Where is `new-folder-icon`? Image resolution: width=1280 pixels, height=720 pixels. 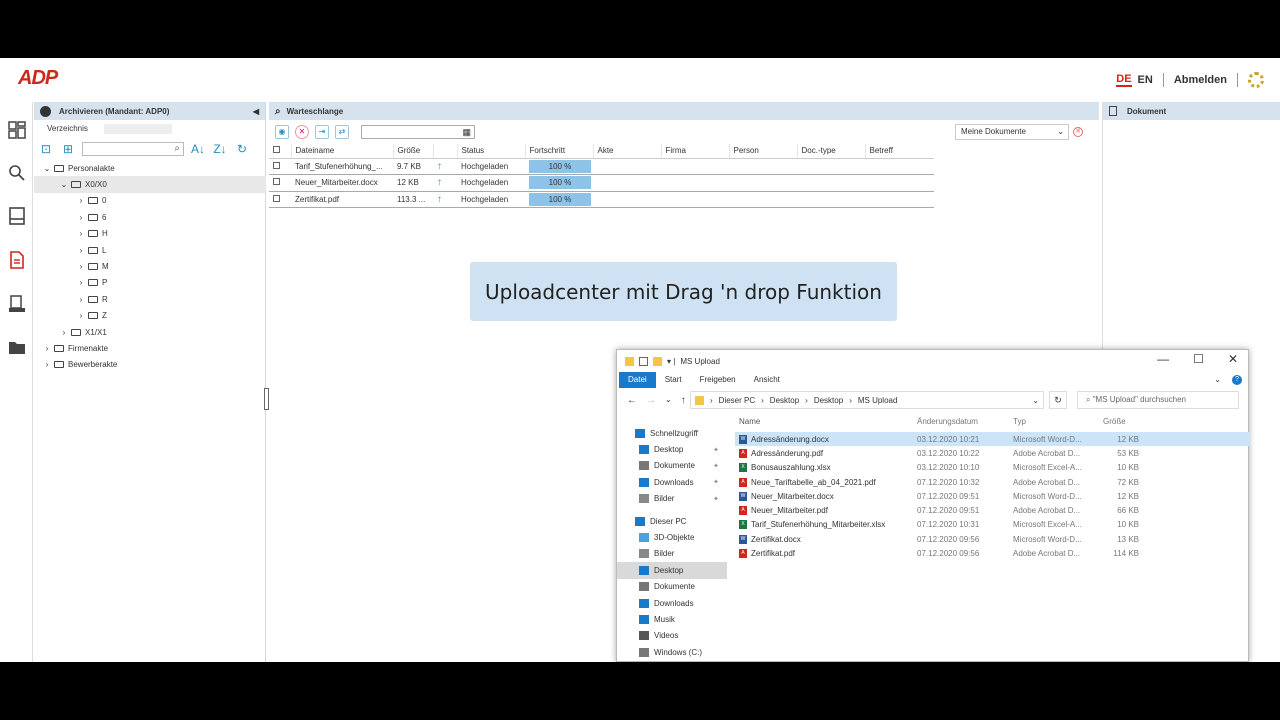
new-folder-icon is located at coordinates (657, 361).